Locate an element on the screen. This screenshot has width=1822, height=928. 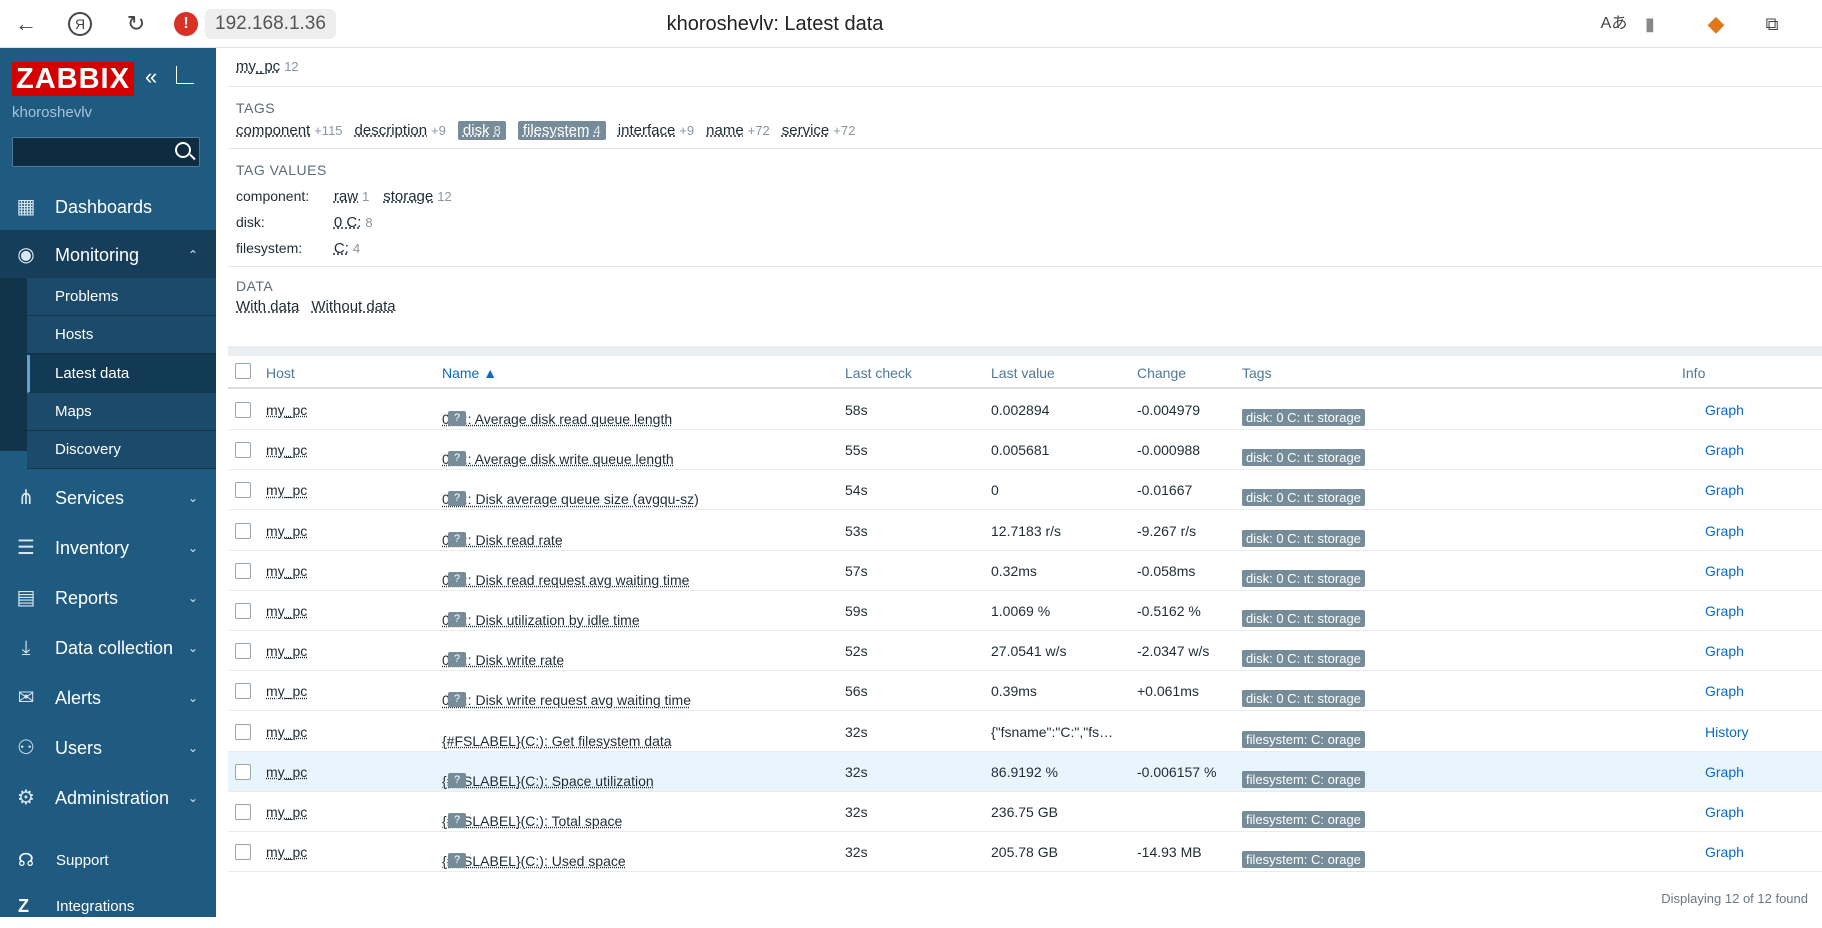
nav-dashboards: ▦ Dashboards is located at coordinates (108, 207).